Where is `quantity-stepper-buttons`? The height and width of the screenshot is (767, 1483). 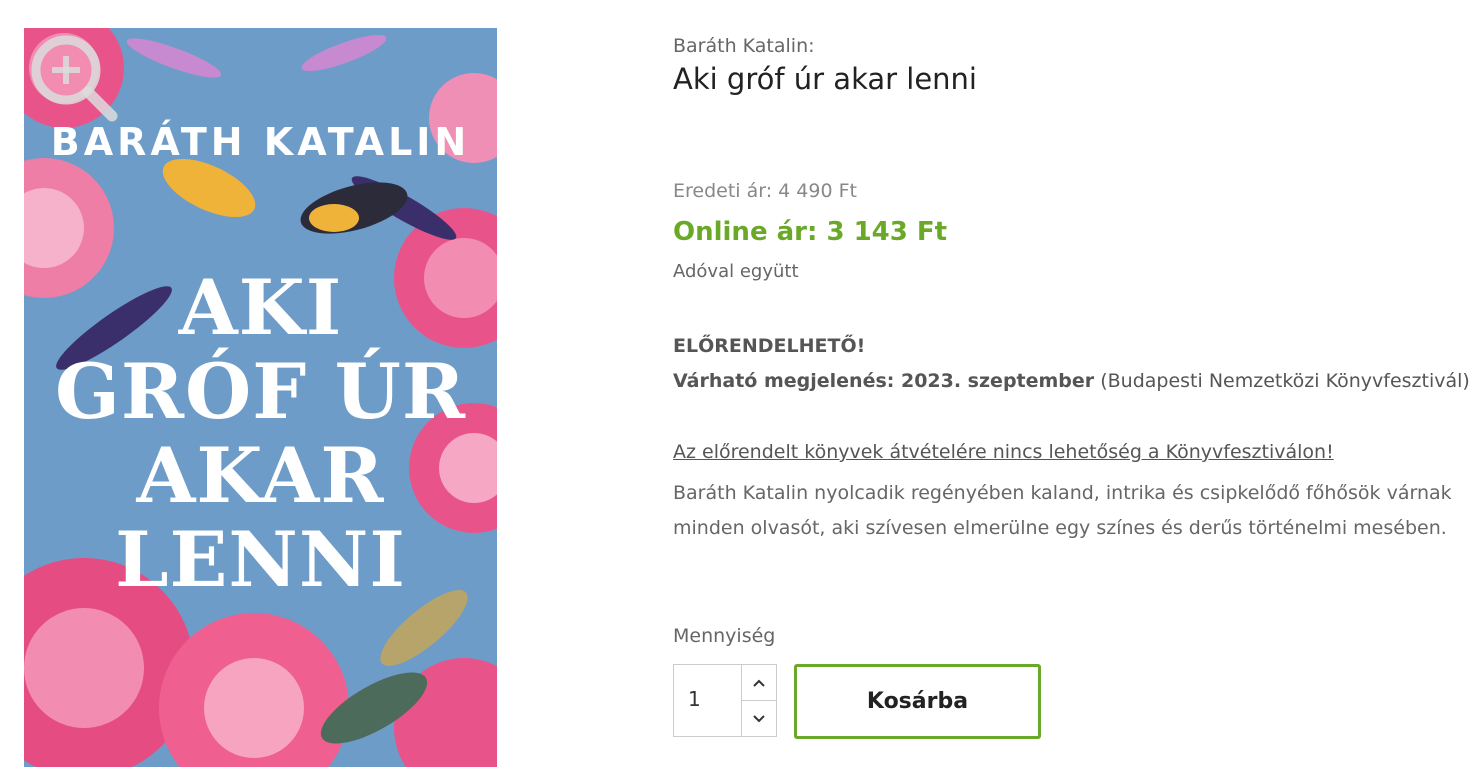
quantity-stepper-buttons is located at coordinates (758, 700).